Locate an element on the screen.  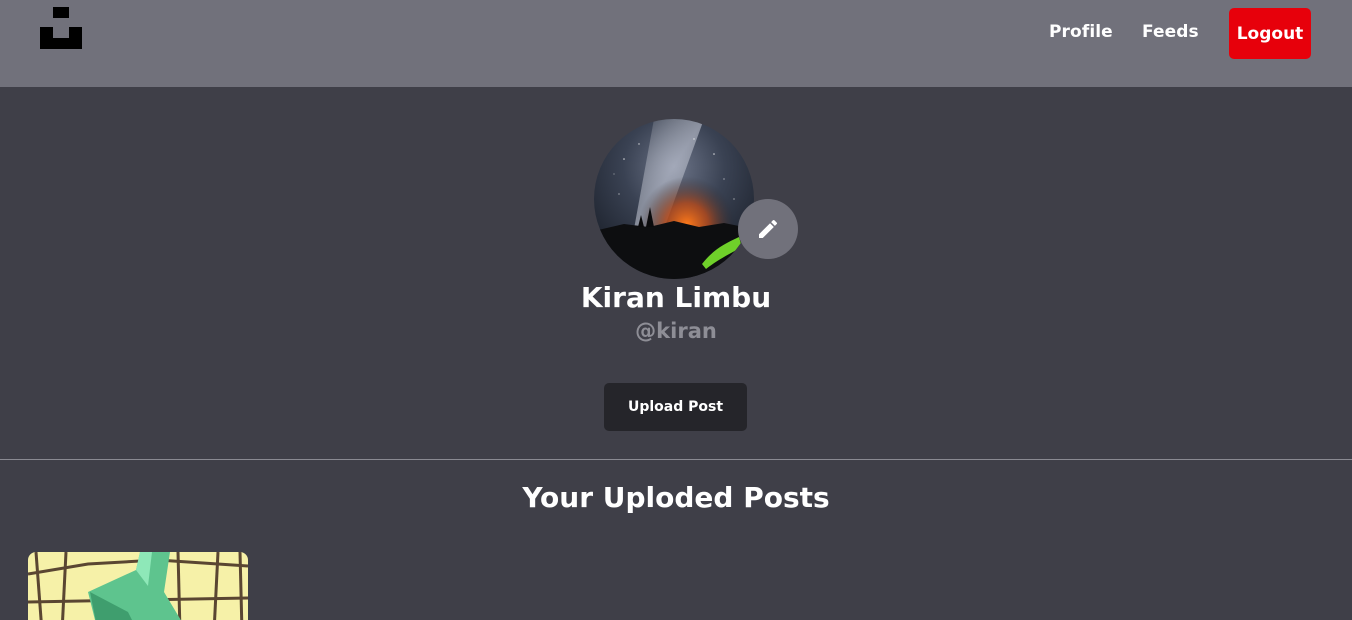
pencil-icon is located at coordinates (768, 228).